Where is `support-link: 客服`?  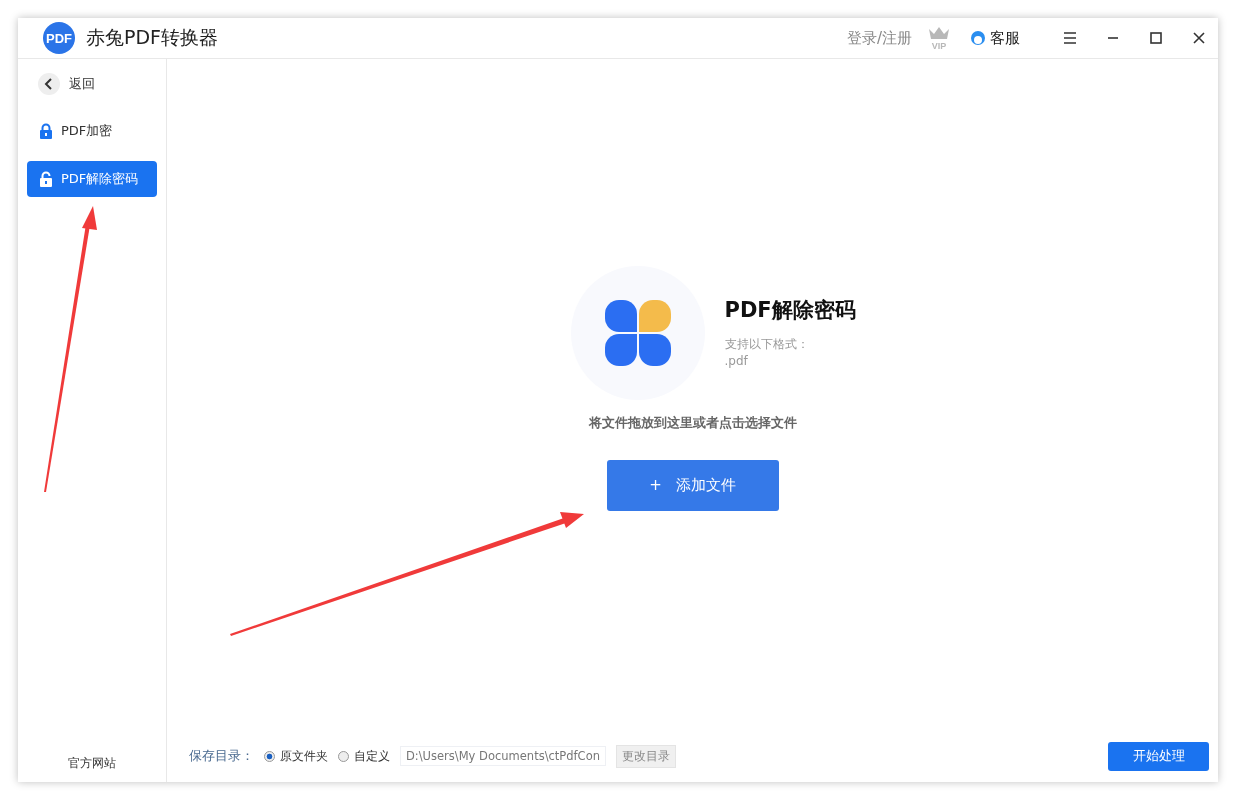
support-link: 客服 is located at coordinates (995, 38).